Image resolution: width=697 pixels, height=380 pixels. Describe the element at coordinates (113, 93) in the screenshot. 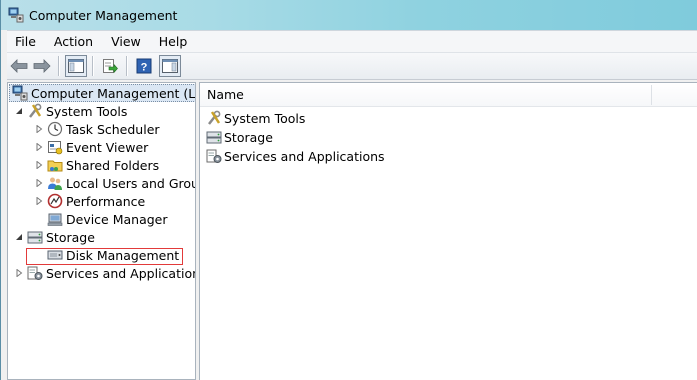

I see `tree-root-label: Computer Management (Local` at that location.